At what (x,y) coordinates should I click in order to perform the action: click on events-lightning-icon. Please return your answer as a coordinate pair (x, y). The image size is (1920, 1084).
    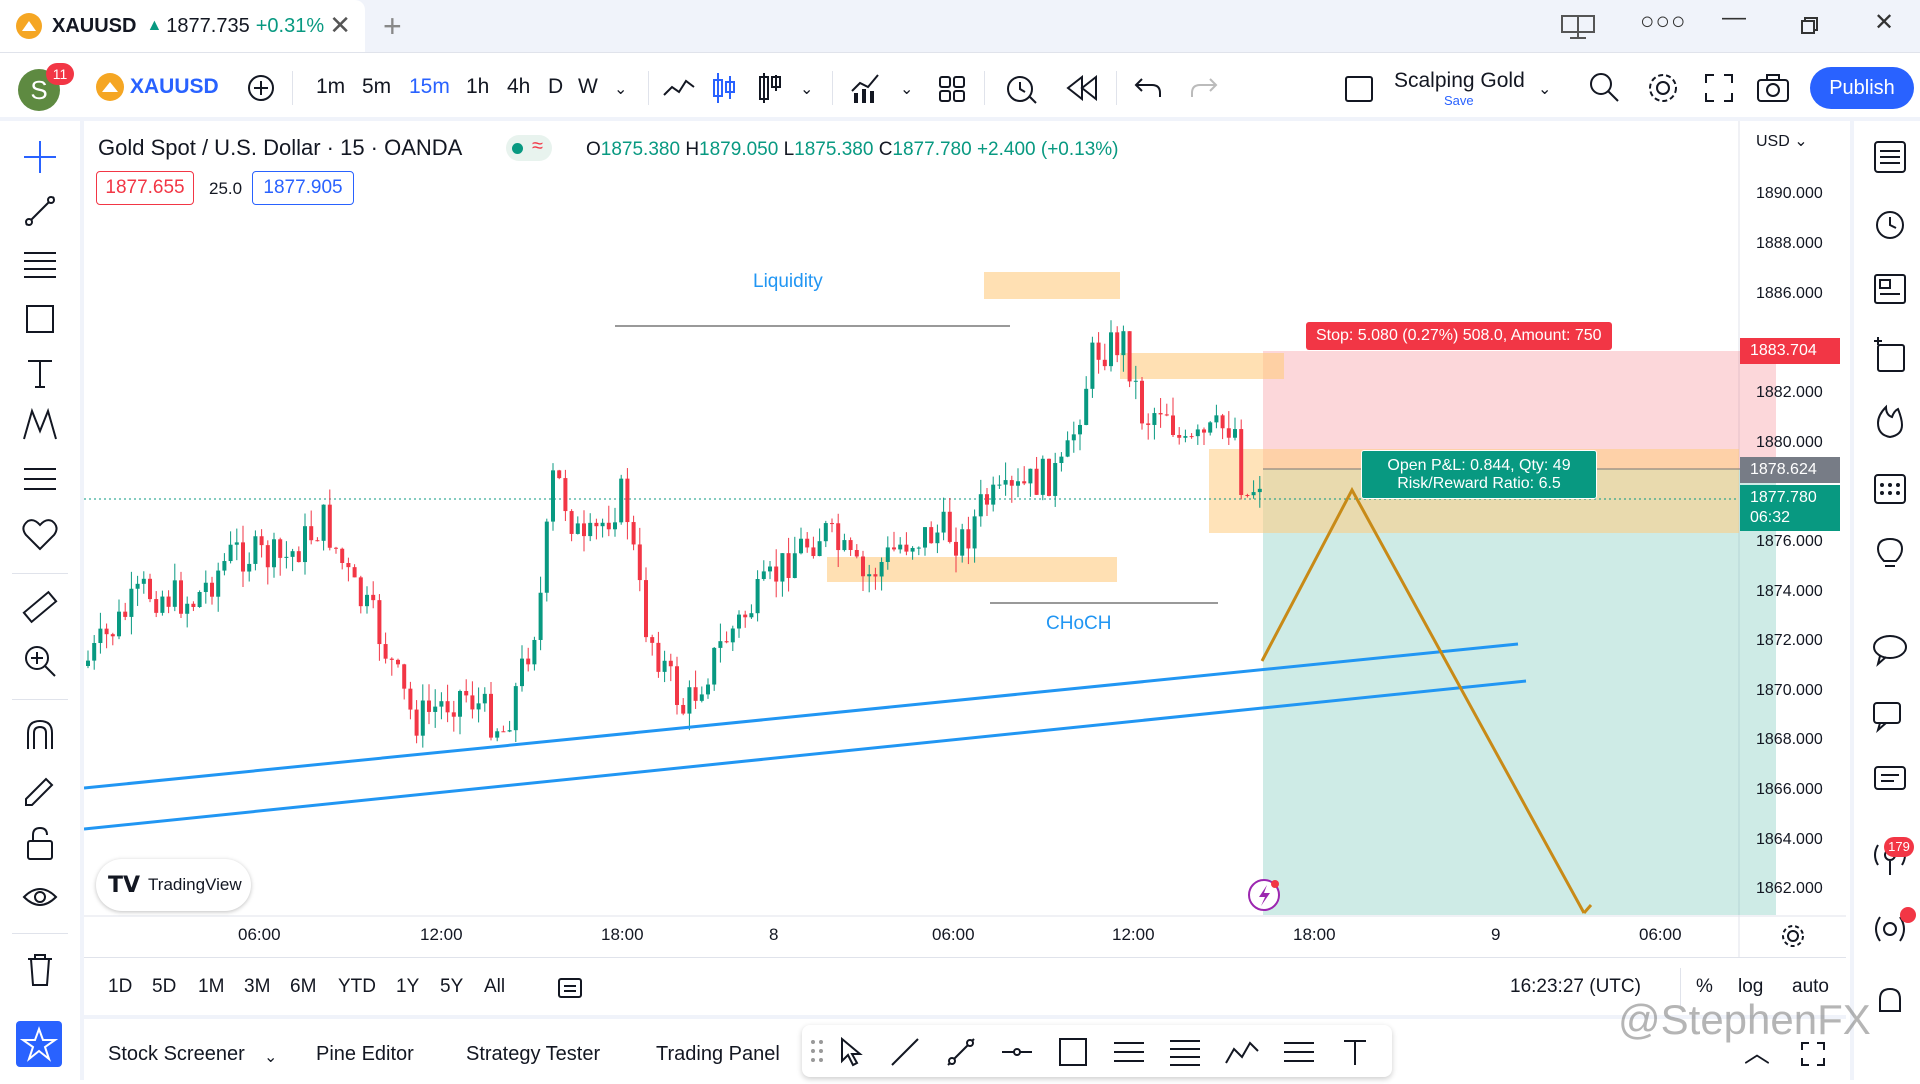
    Looking at the image, I should click on (1264, 895).